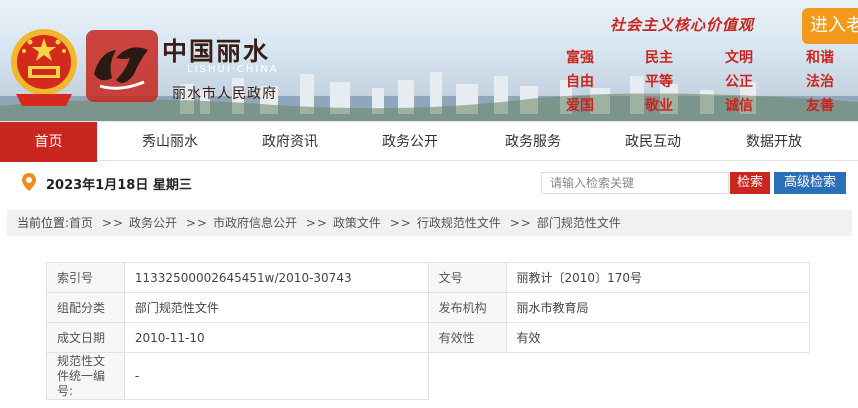 The height and width of the screenshot is (408, 858). What do you see at coordinates (658, 307) in the screenshot?
I see `publisher-value: 丽水市教育局` at bounding box center [658, 307].